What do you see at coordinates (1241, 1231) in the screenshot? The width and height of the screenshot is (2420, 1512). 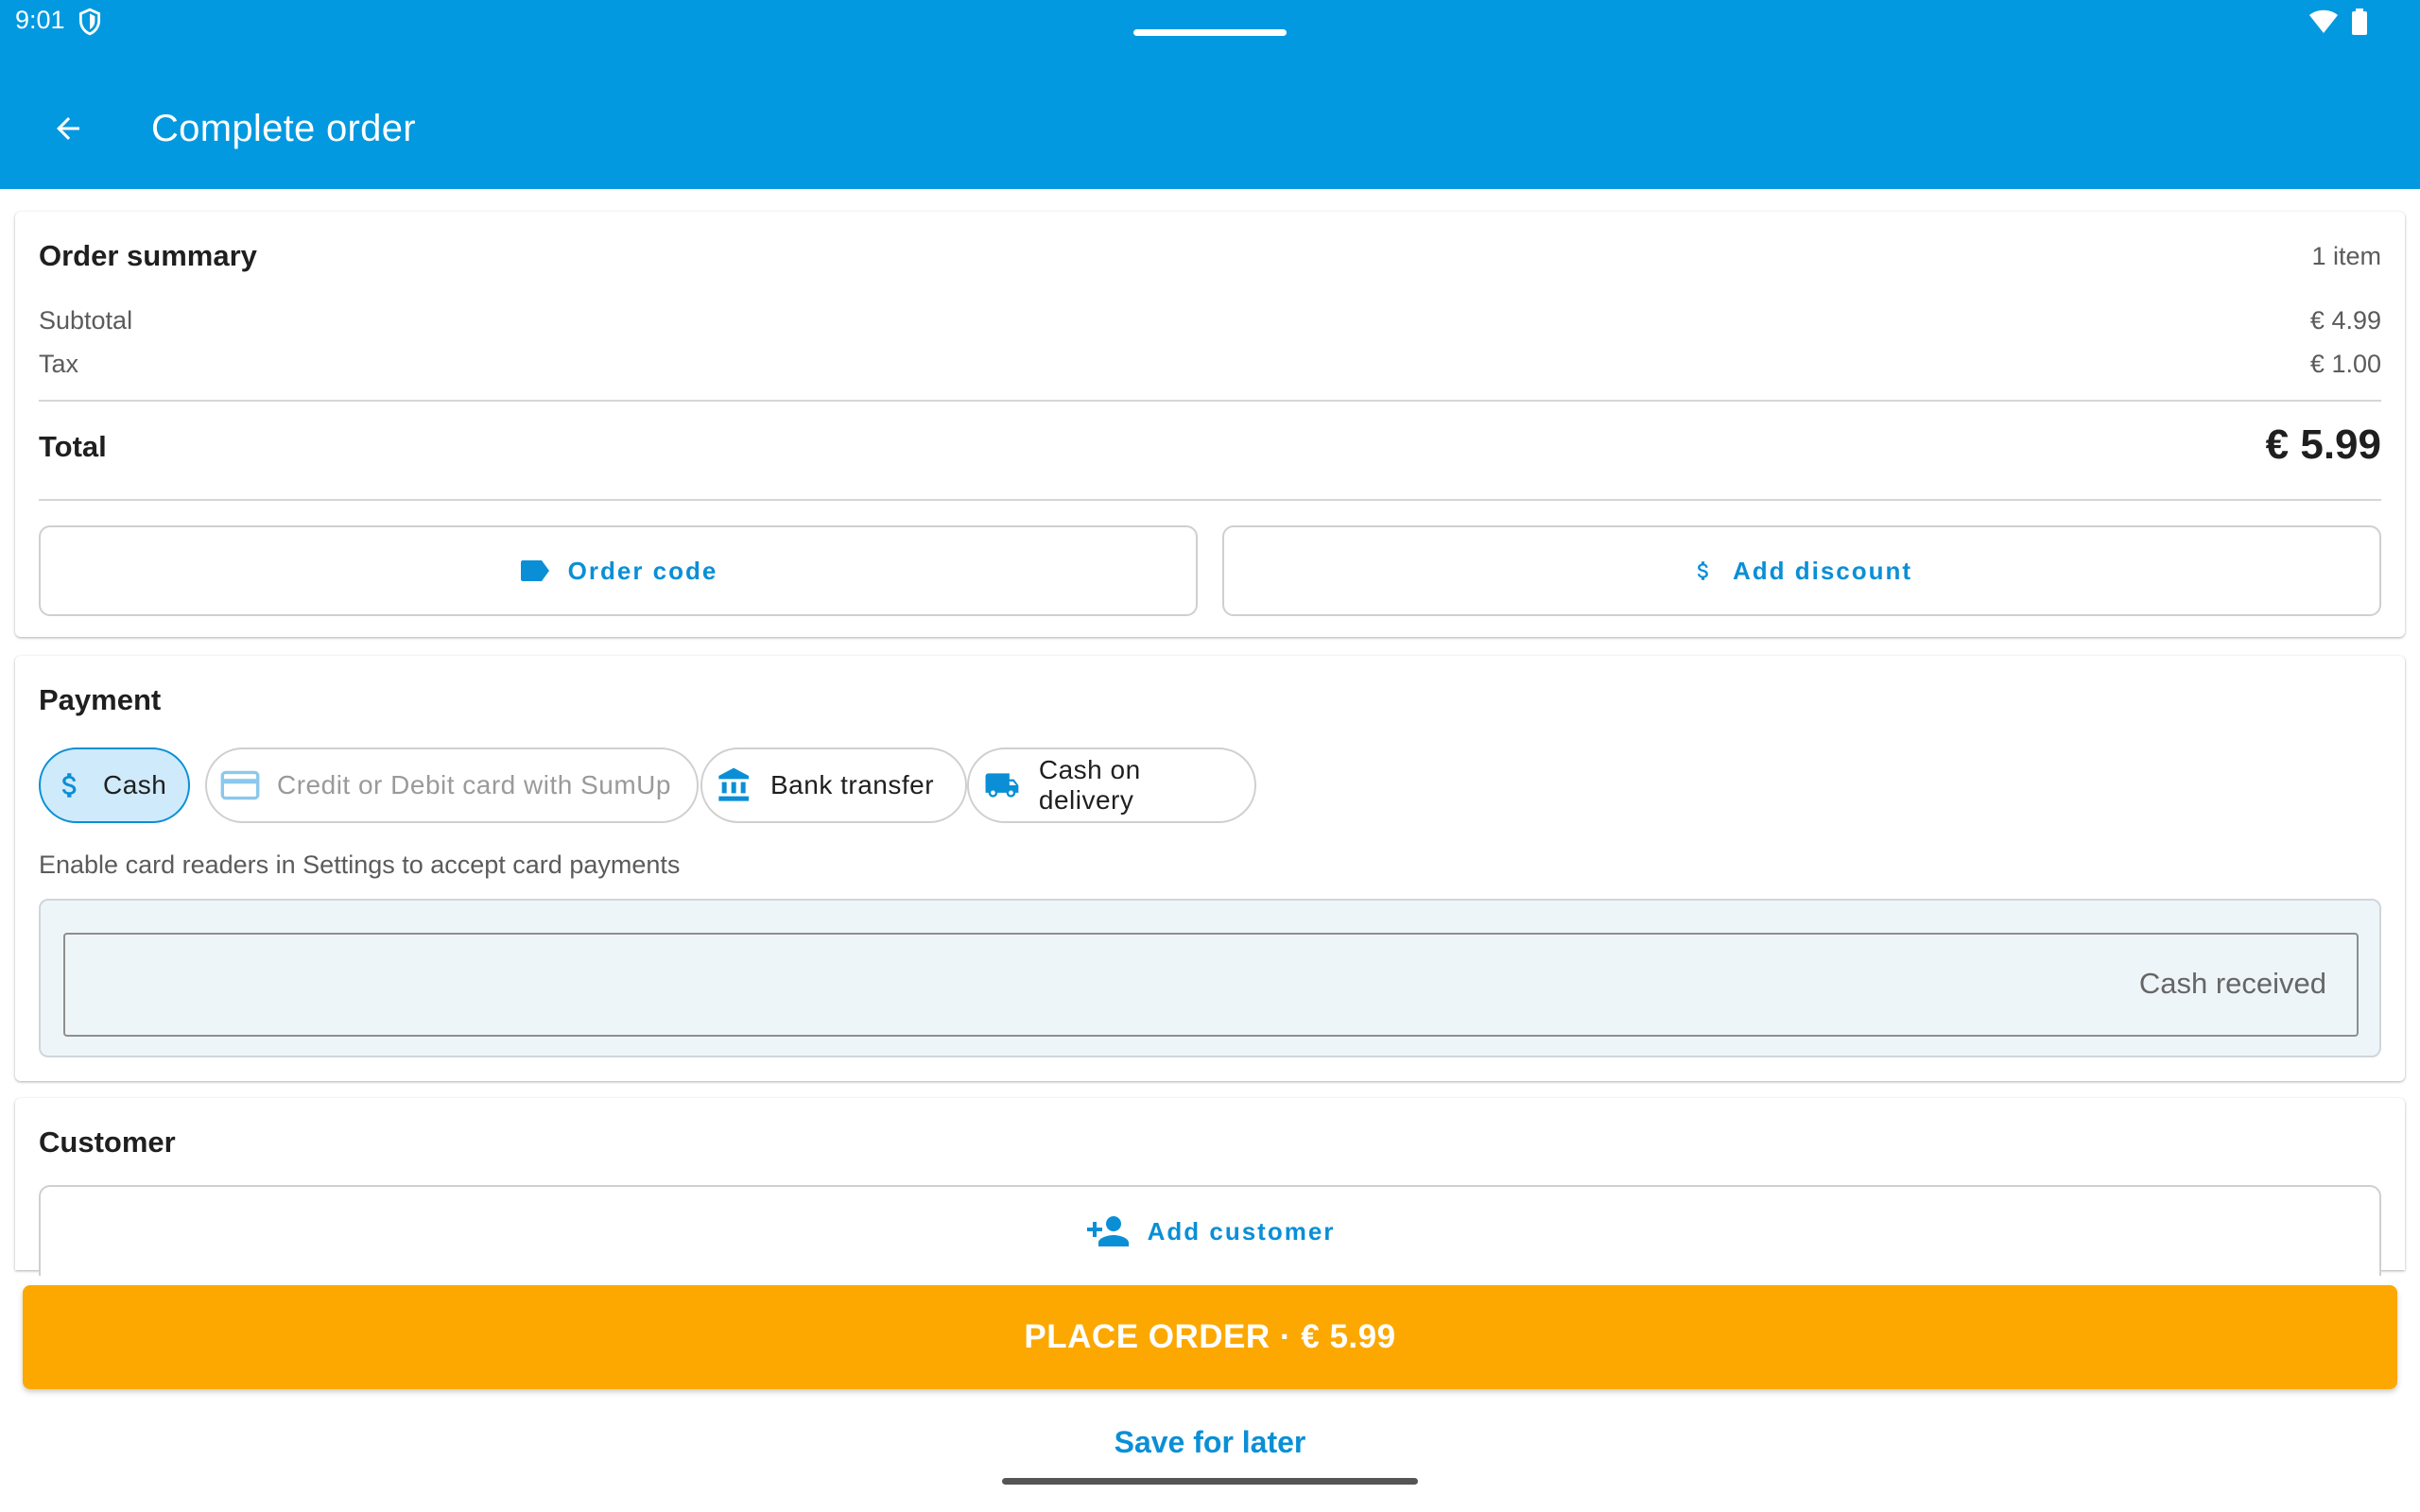 I see `add-customer-label: Add customer` at bounding box center [1241, 1231].